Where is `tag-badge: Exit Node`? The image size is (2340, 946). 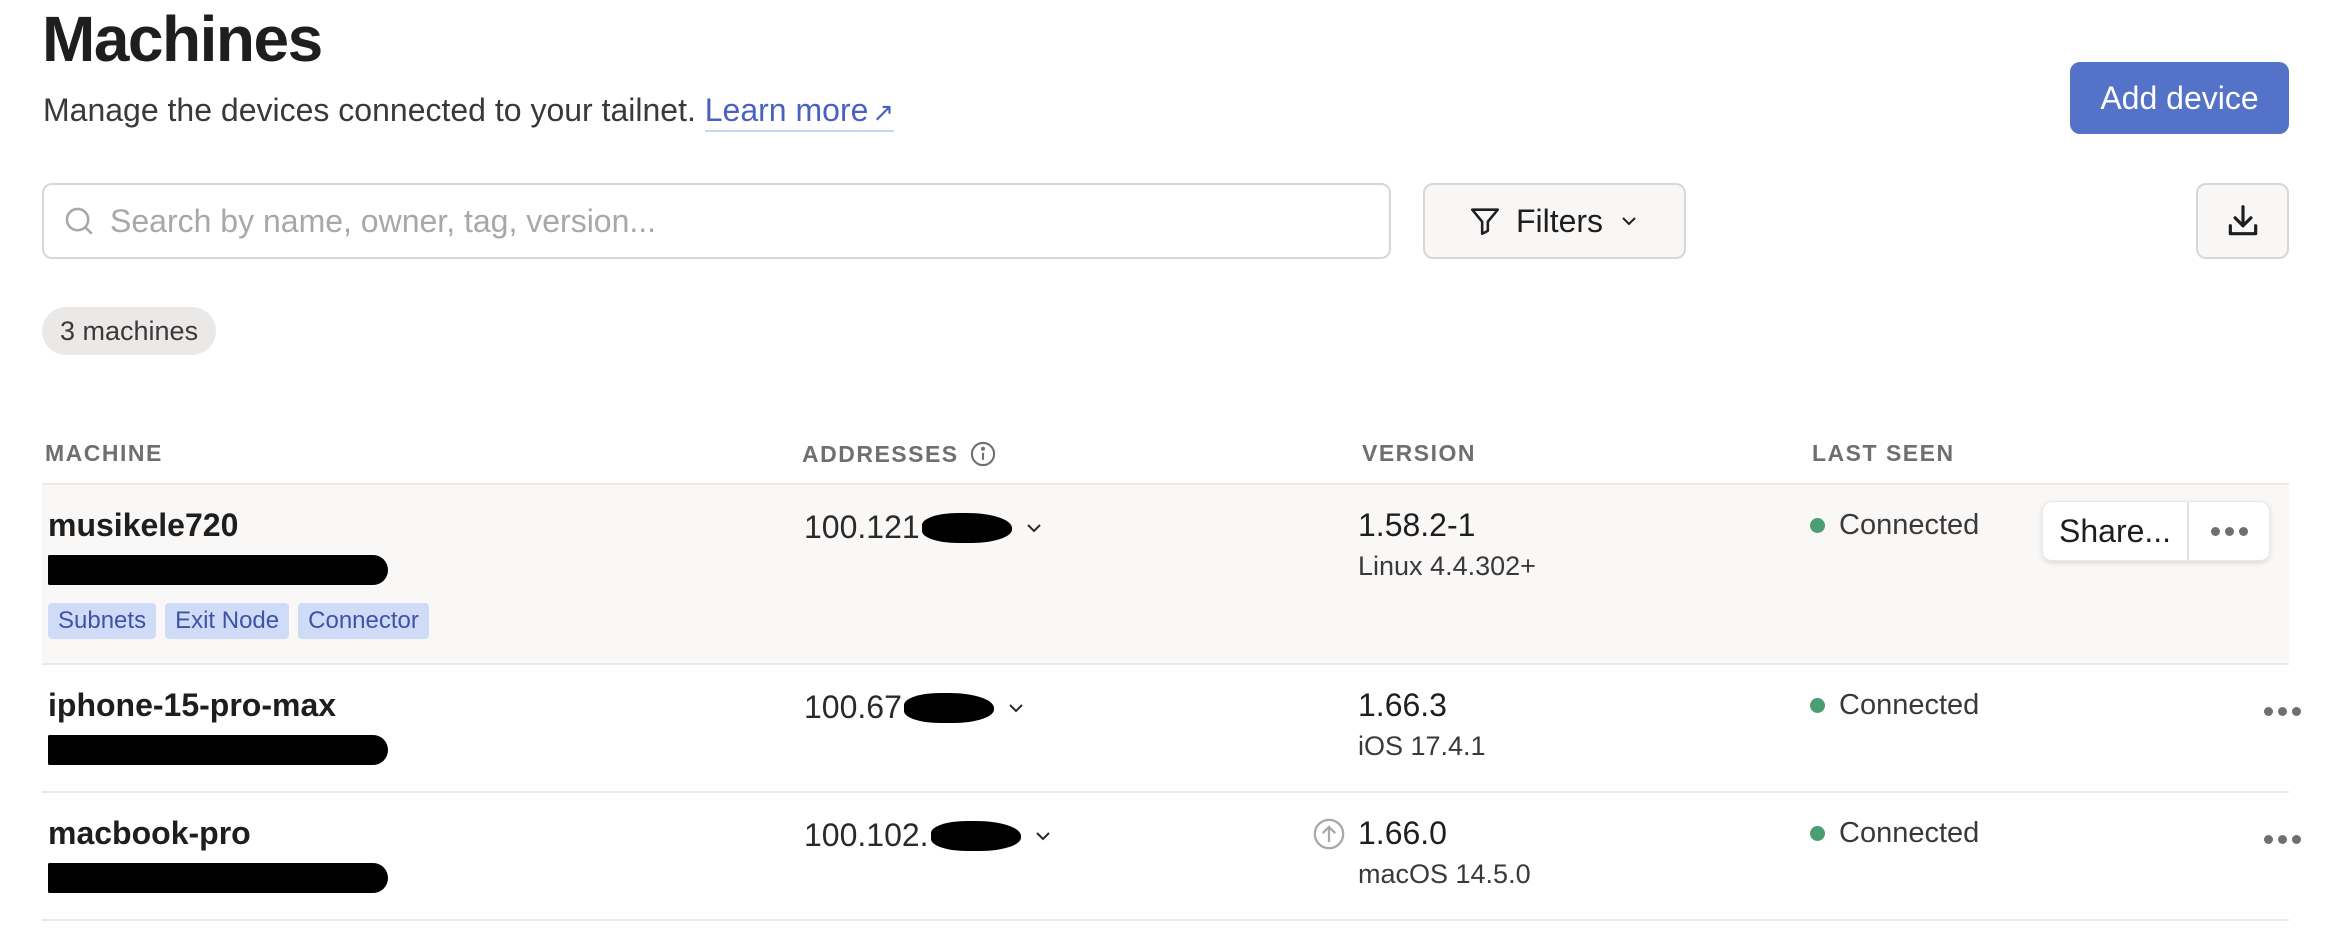
tag-badge: Exit Node is located at coordinates (227, 621).